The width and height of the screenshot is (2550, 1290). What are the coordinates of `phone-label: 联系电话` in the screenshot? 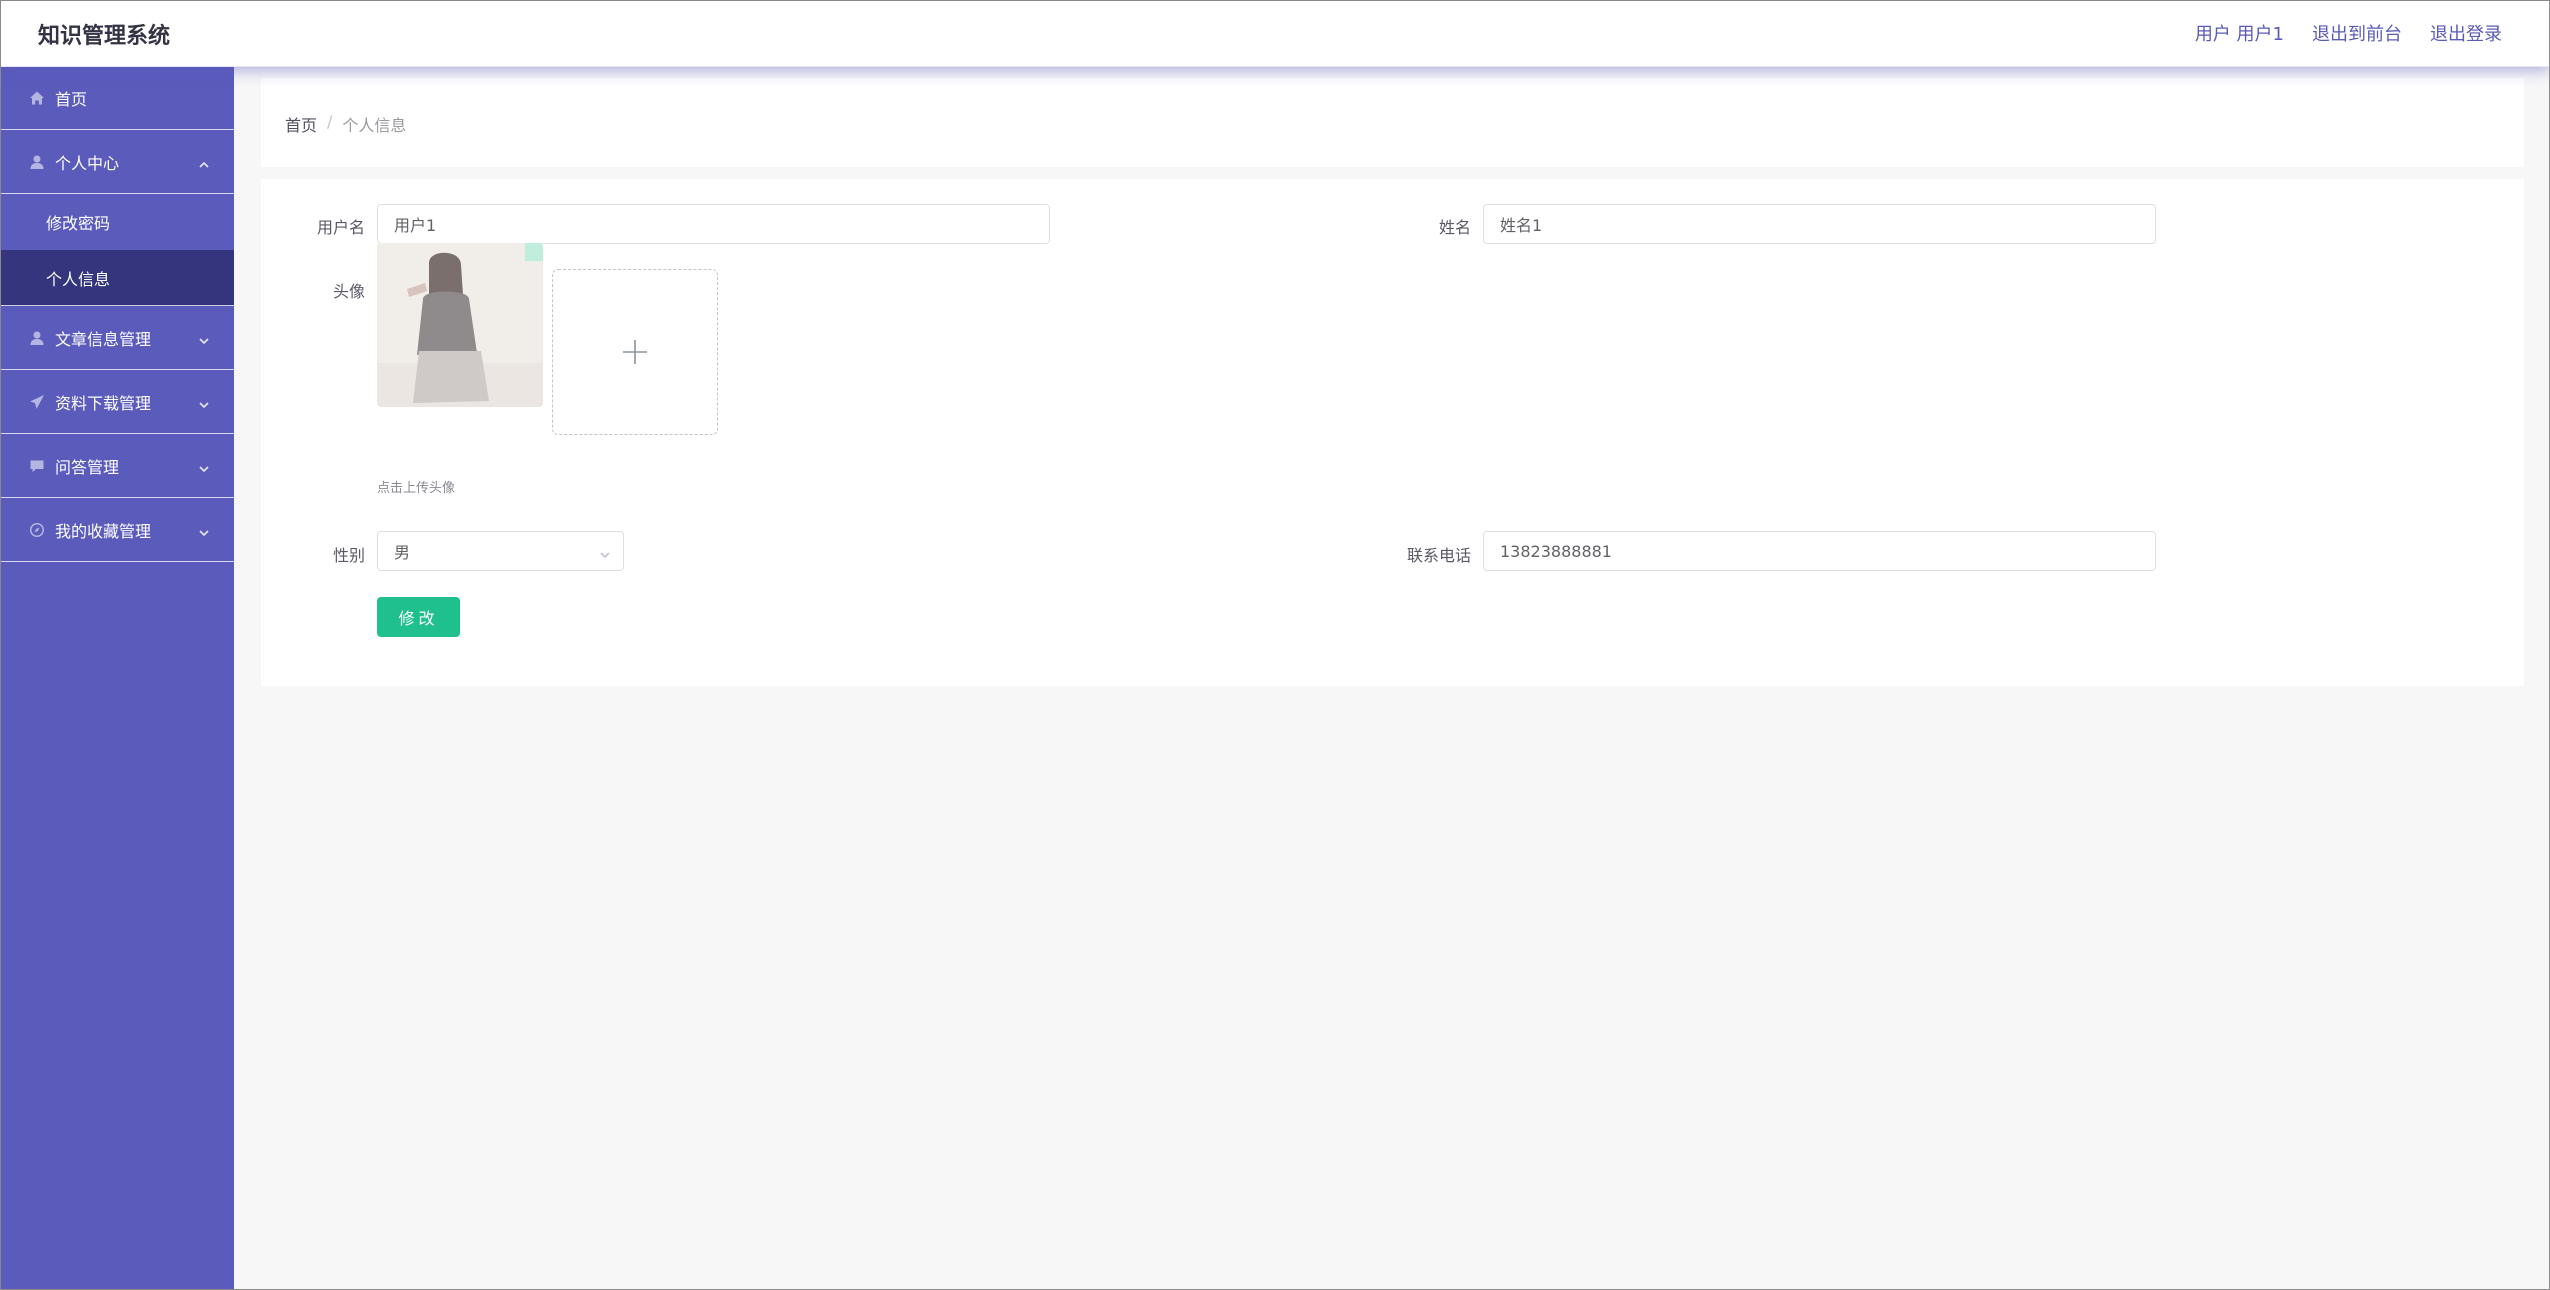 It's located at (1438, 555).